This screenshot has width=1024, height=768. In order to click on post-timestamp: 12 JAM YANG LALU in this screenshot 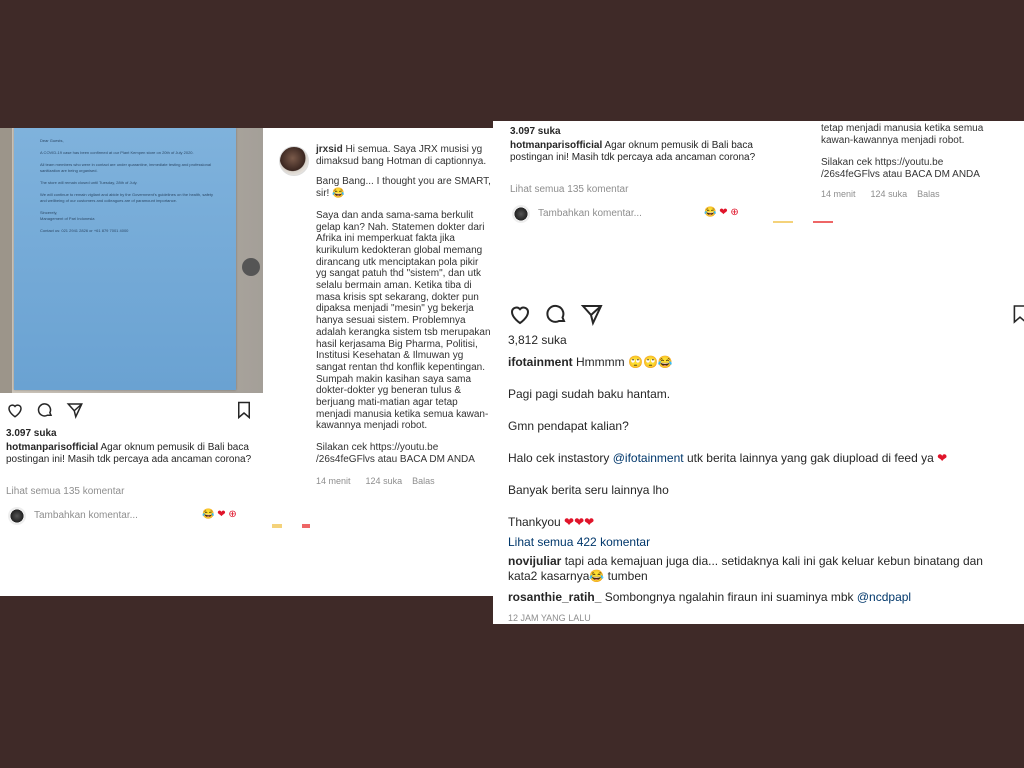, I will do `click(549, 618)`.